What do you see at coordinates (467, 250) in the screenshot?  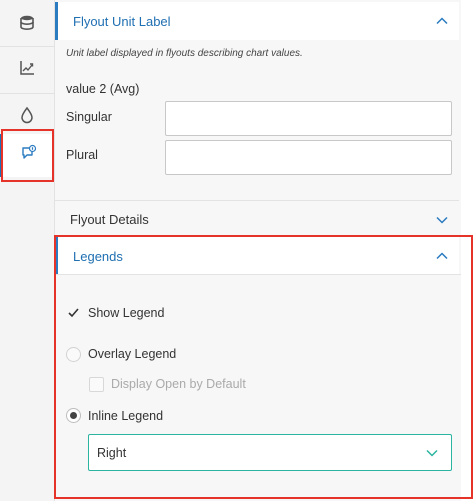 I see `scrollbar` at bounding box center [467, 250].